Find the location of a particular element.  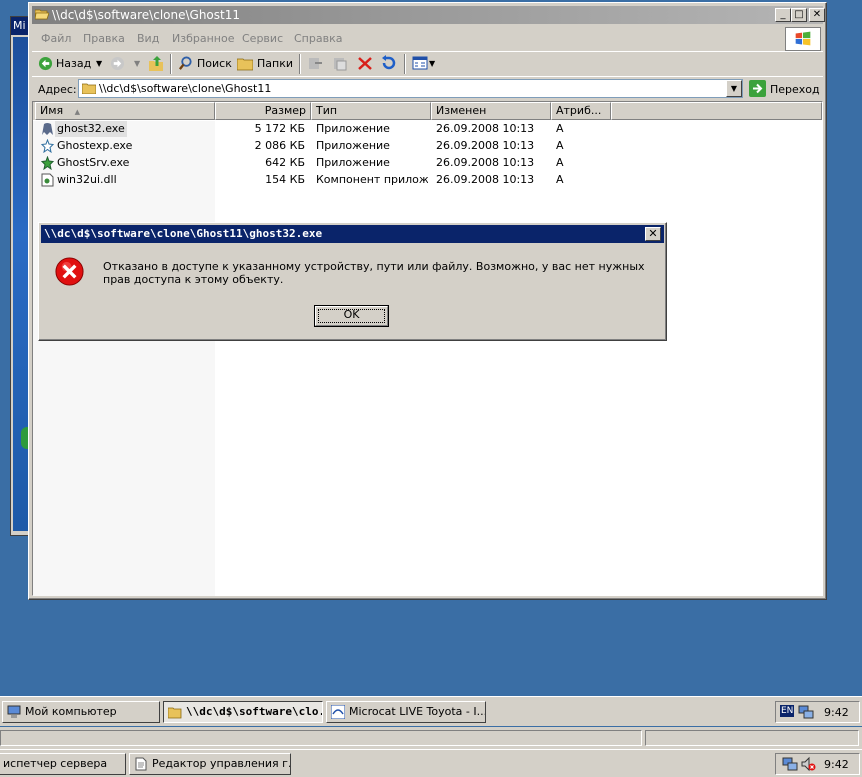

dll-file-icon is located at coordinates (47, 180).